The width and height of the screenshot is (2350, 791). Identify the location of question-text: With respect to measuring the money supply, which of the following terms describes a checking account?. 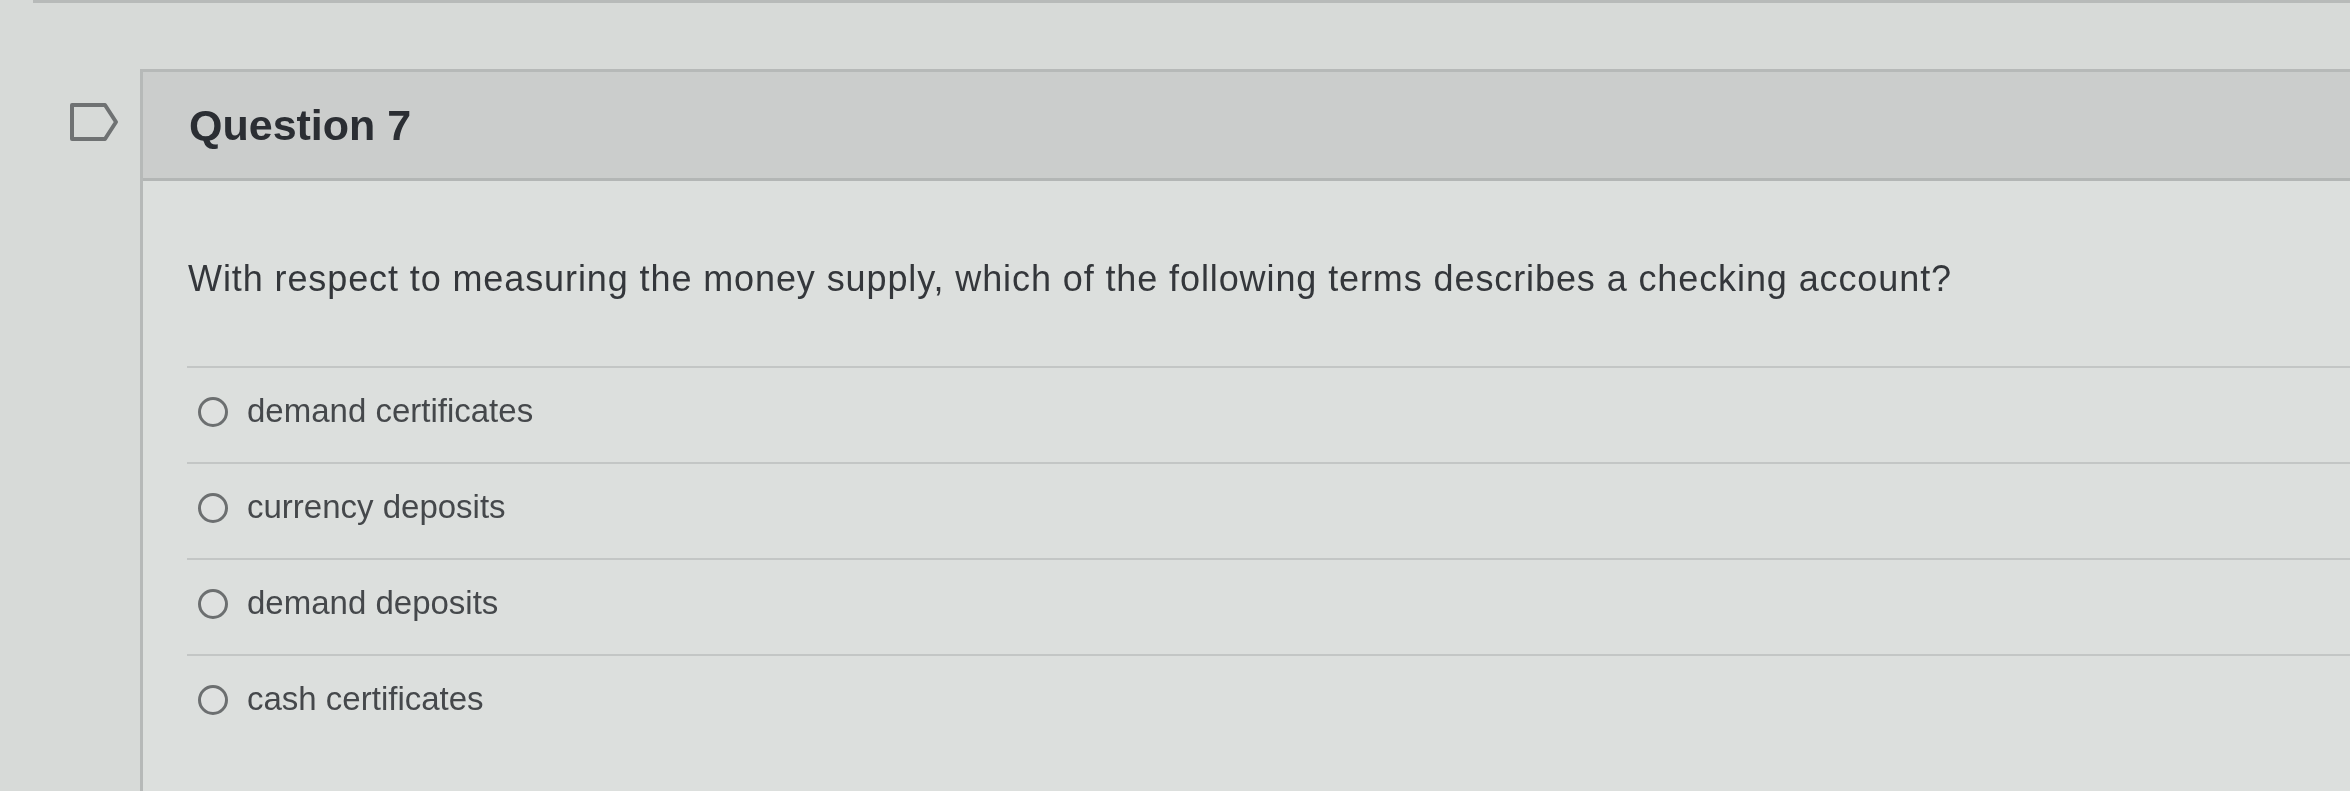
(1070, 279).